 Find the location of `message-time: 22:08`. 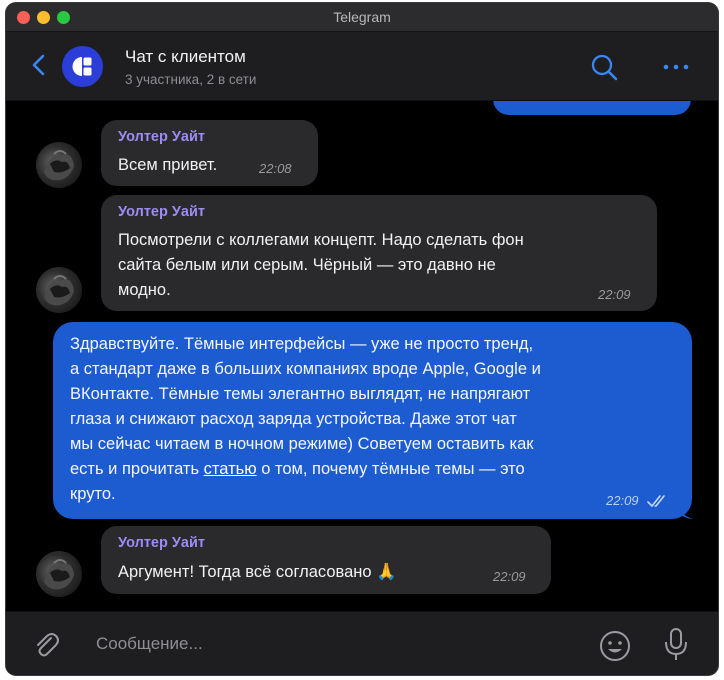

message-time: 22:08 is located at coordinates (275, 168).